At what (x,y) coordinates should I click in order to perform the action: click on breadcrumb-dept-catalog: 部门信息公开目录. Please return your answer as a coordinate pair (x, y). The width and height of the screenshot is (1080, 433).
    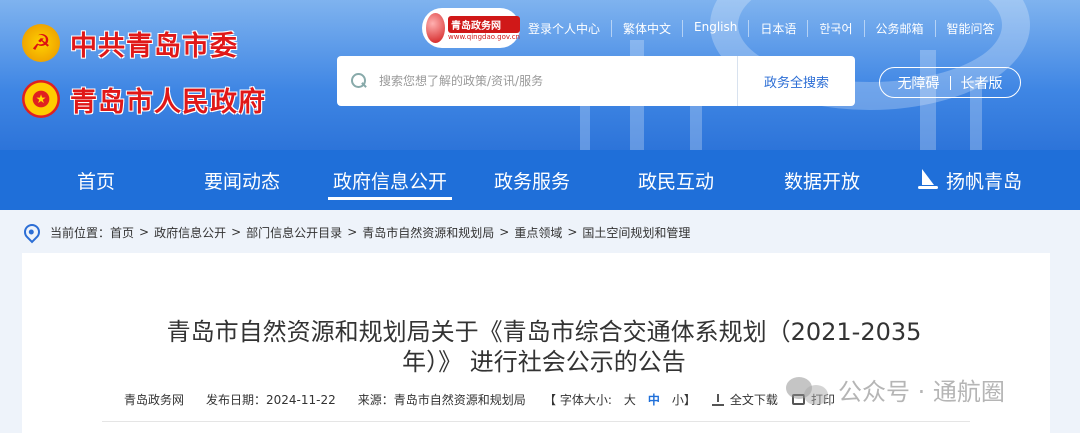
    Looking at the image, I should click on (294, 232).